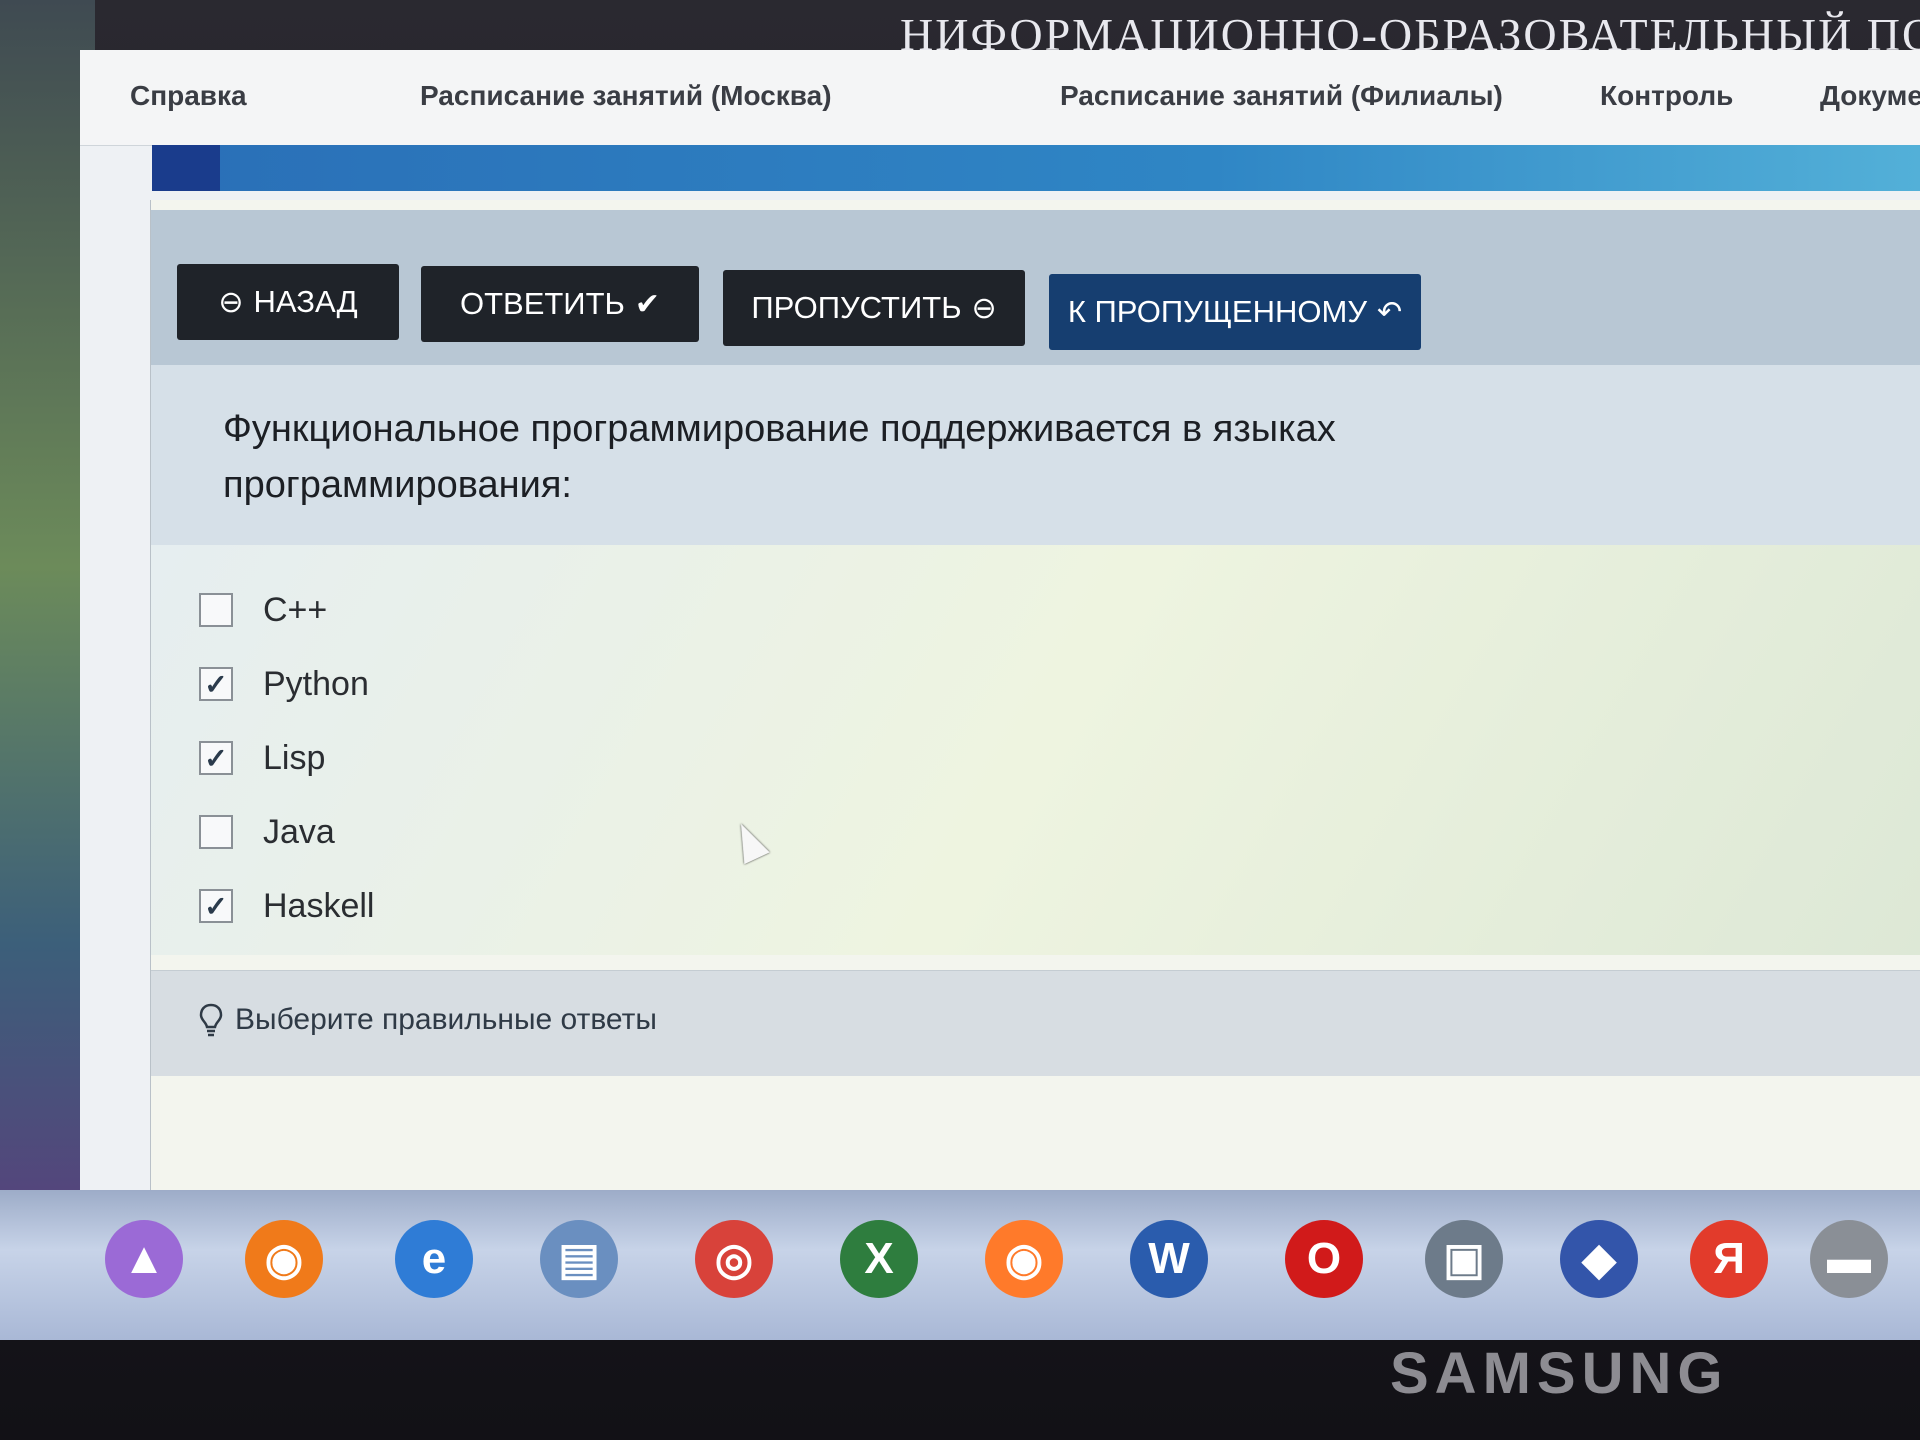  I want to click on to-skipped-button: К ПРОПУЩЕННОМУ ↶, so click(1235, 312).